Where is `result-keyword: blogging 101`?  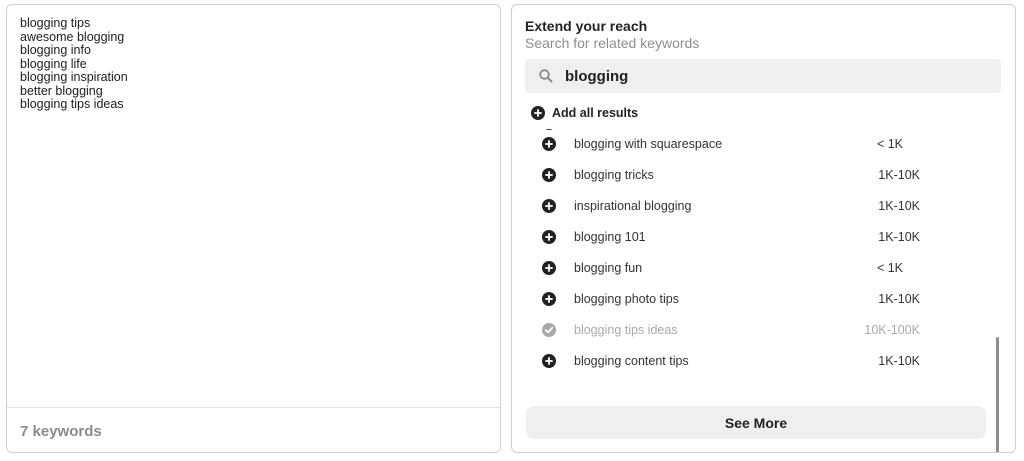
result-keyword: blogging 101 is located at coordinates (610, 237).